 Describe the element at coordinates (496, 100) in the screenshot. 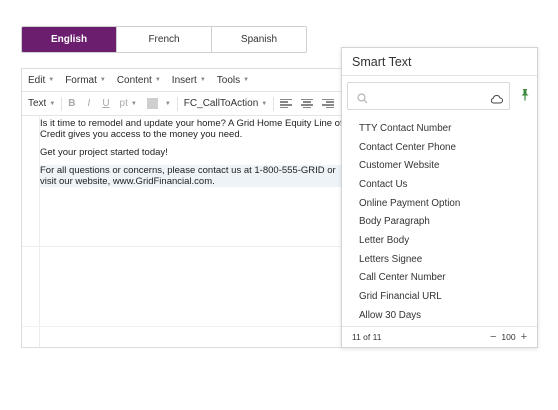

I see `cloud-icon` at that location.